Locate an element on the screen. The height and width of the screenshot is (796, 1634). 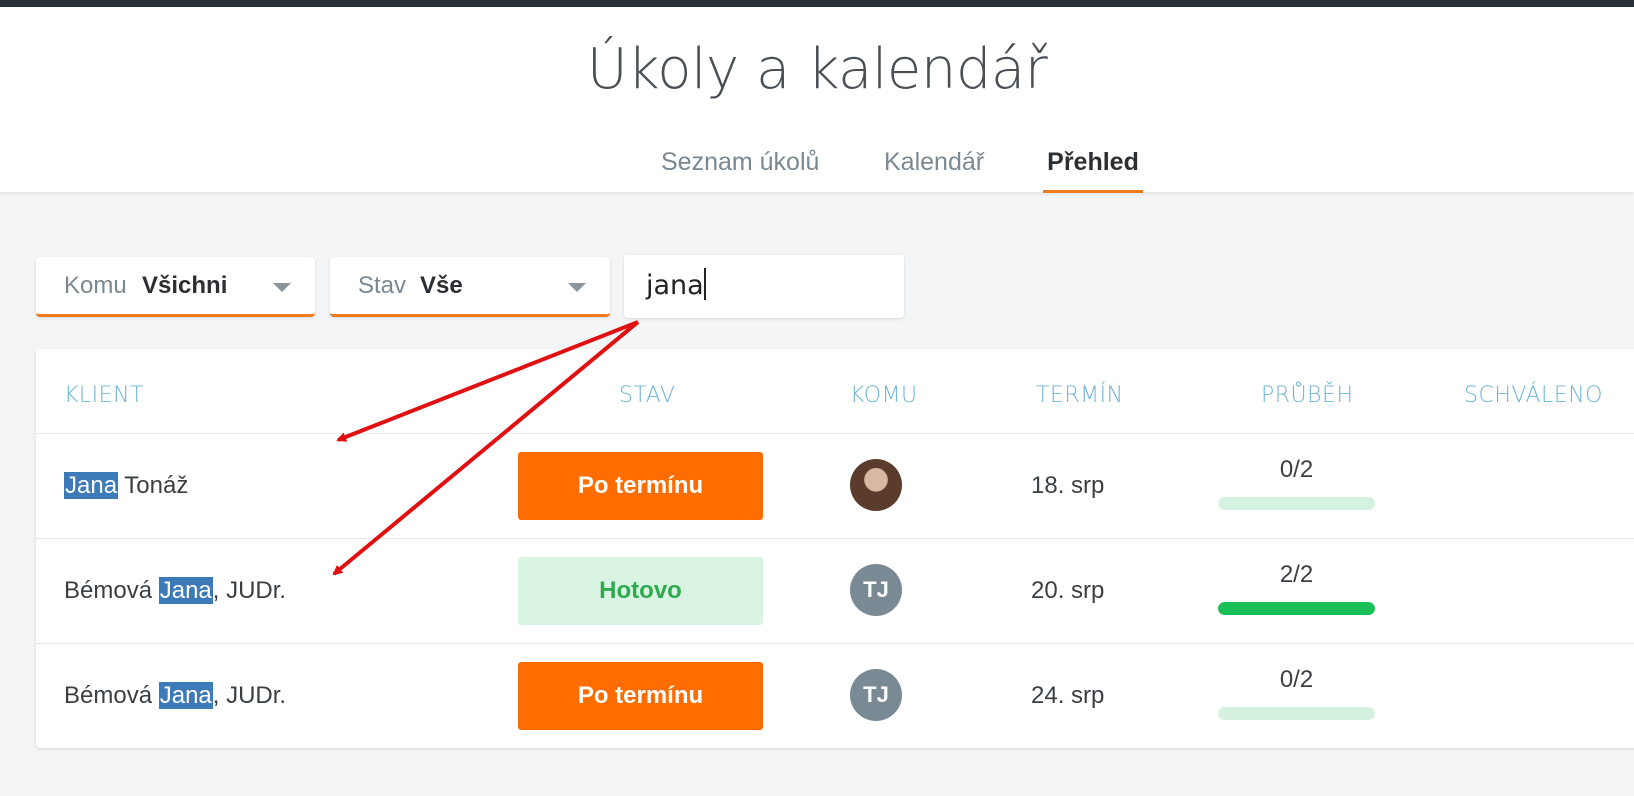
search-input-value: jana is located at coordinates (675, 285).